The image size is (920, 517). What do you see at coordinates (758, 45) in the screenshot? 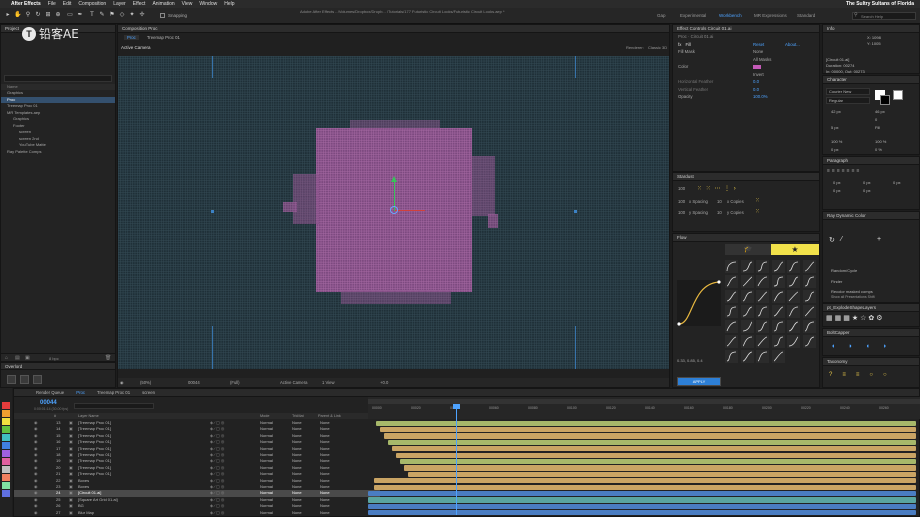
I see `reset-link: Reset` at bounding box center [758, 45].